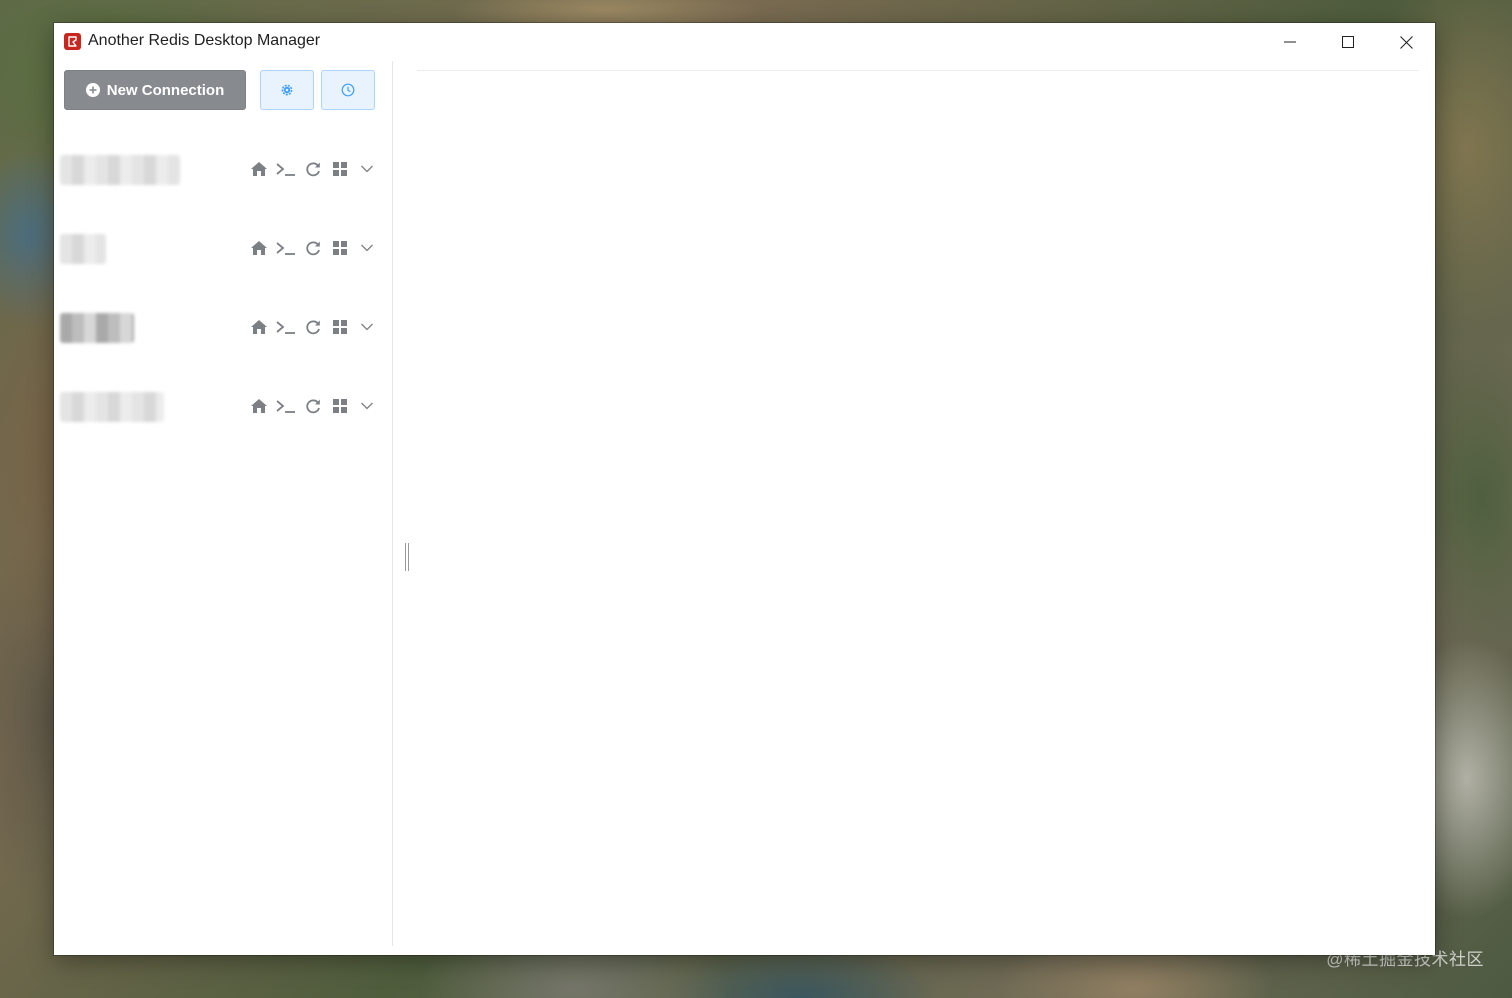 Image resolution: width=1512 pixels, height=998 pixels. I want to click on title-bar: Another Redis Desktop Manager, so click(744, 42).